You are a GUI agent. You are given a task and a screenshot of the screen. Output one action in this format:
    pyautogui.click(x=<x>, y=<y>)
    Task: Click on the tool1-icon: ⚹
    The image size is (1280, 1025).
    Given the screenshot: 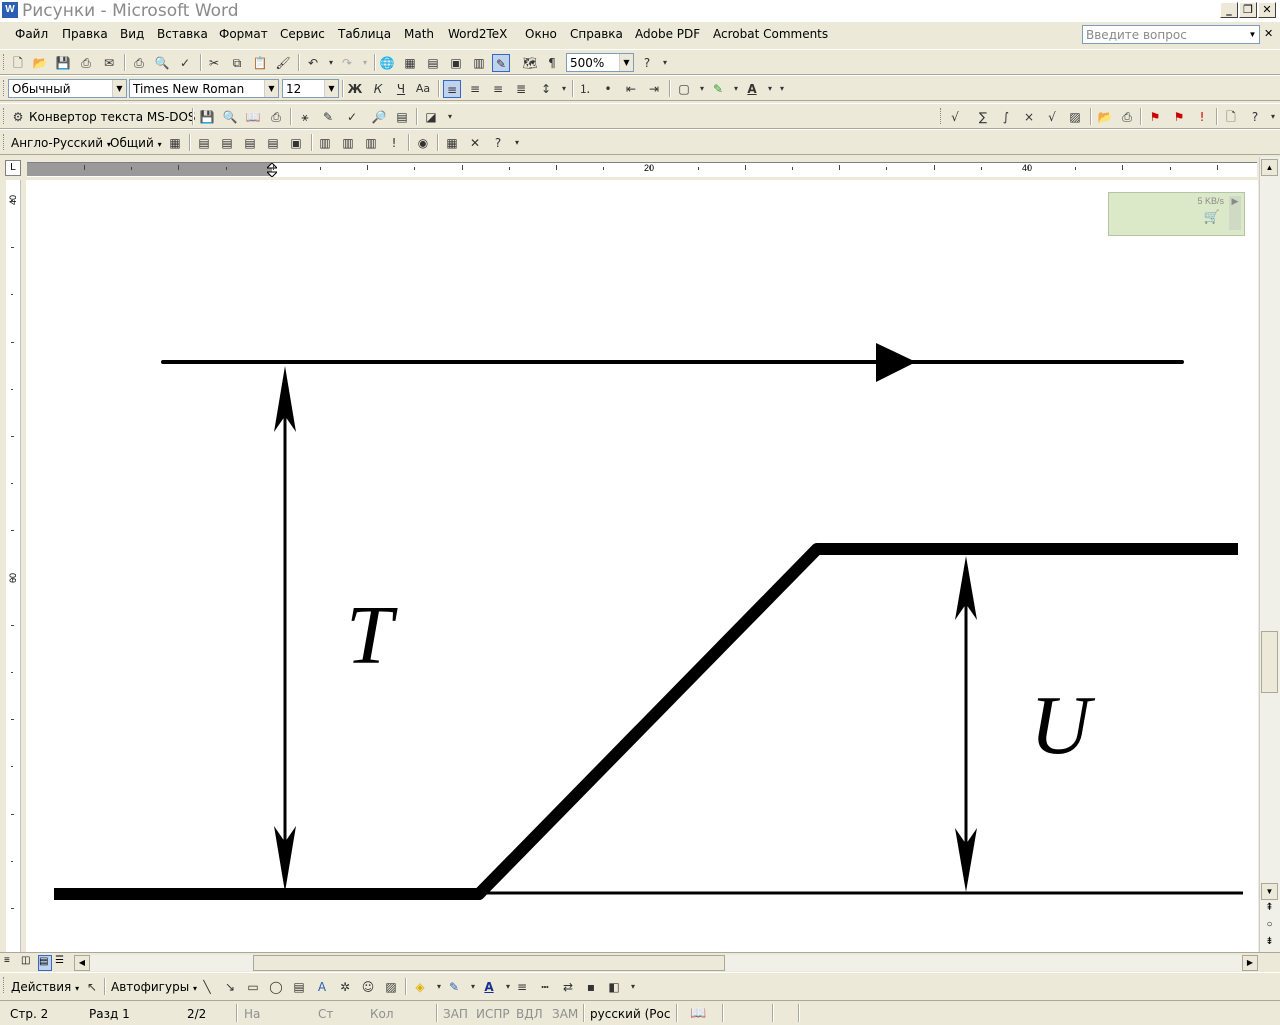 What is the action you would take?
    pyautogui.click(x=305, y=117)
    